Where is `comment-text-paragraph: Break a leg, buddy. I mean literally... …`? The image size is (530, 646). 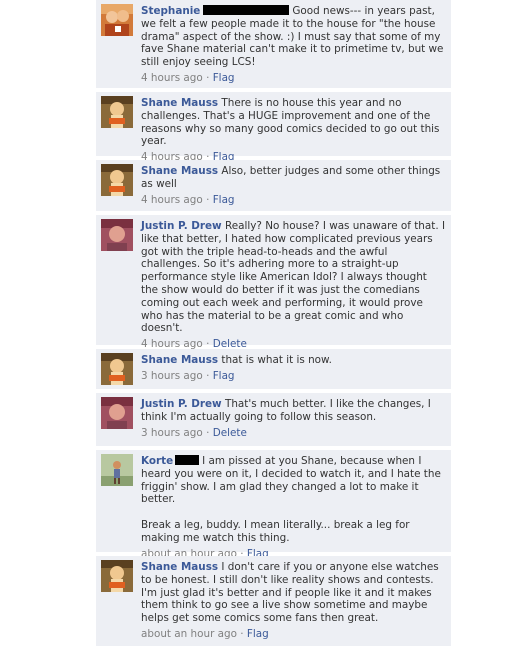 comment-text-paragraph: Break a leg, buddy. I mean literally... … is located at coordinates (275, 531).